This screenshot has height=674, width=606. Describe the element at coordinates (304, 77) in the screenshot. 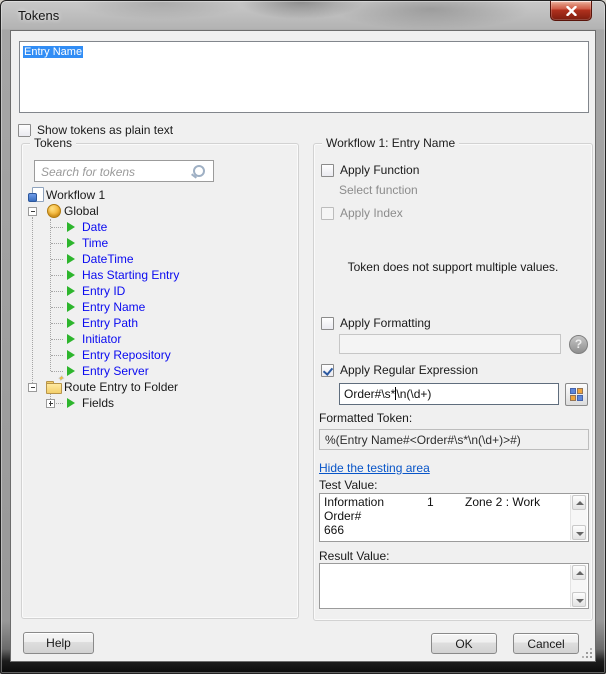

I see `token-expression-editor: Entry Name` at that location.